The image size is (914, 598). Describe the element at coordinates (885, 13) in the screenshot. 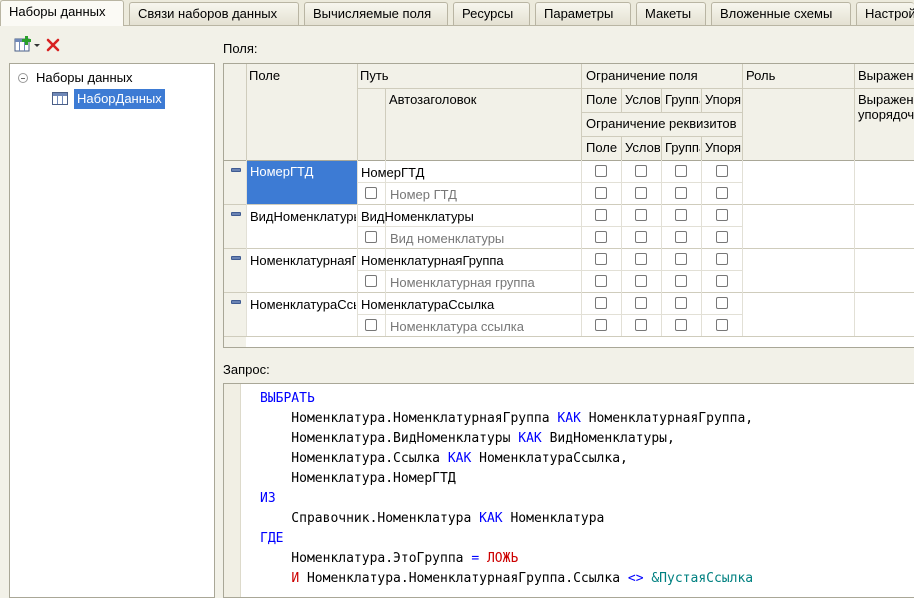

I see `tab-settings: Настройки` at that location.